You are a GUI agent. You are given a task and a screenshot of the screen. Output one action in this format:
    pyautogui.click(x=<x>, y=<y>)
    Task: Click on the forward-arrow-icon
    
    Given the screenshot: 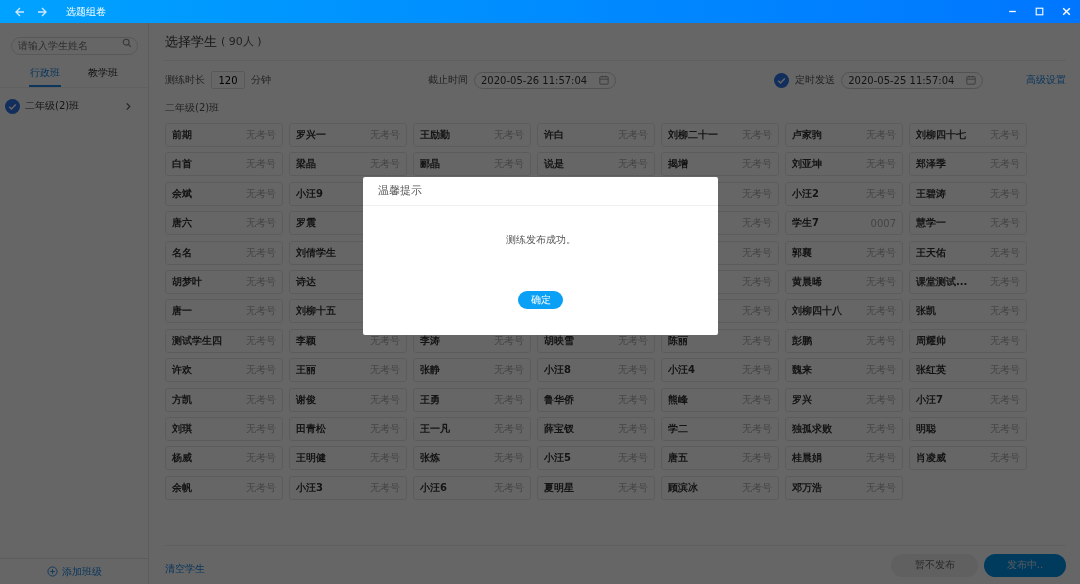 What is the action you would take?
    pyautogui.click(x=42, y=11)
    